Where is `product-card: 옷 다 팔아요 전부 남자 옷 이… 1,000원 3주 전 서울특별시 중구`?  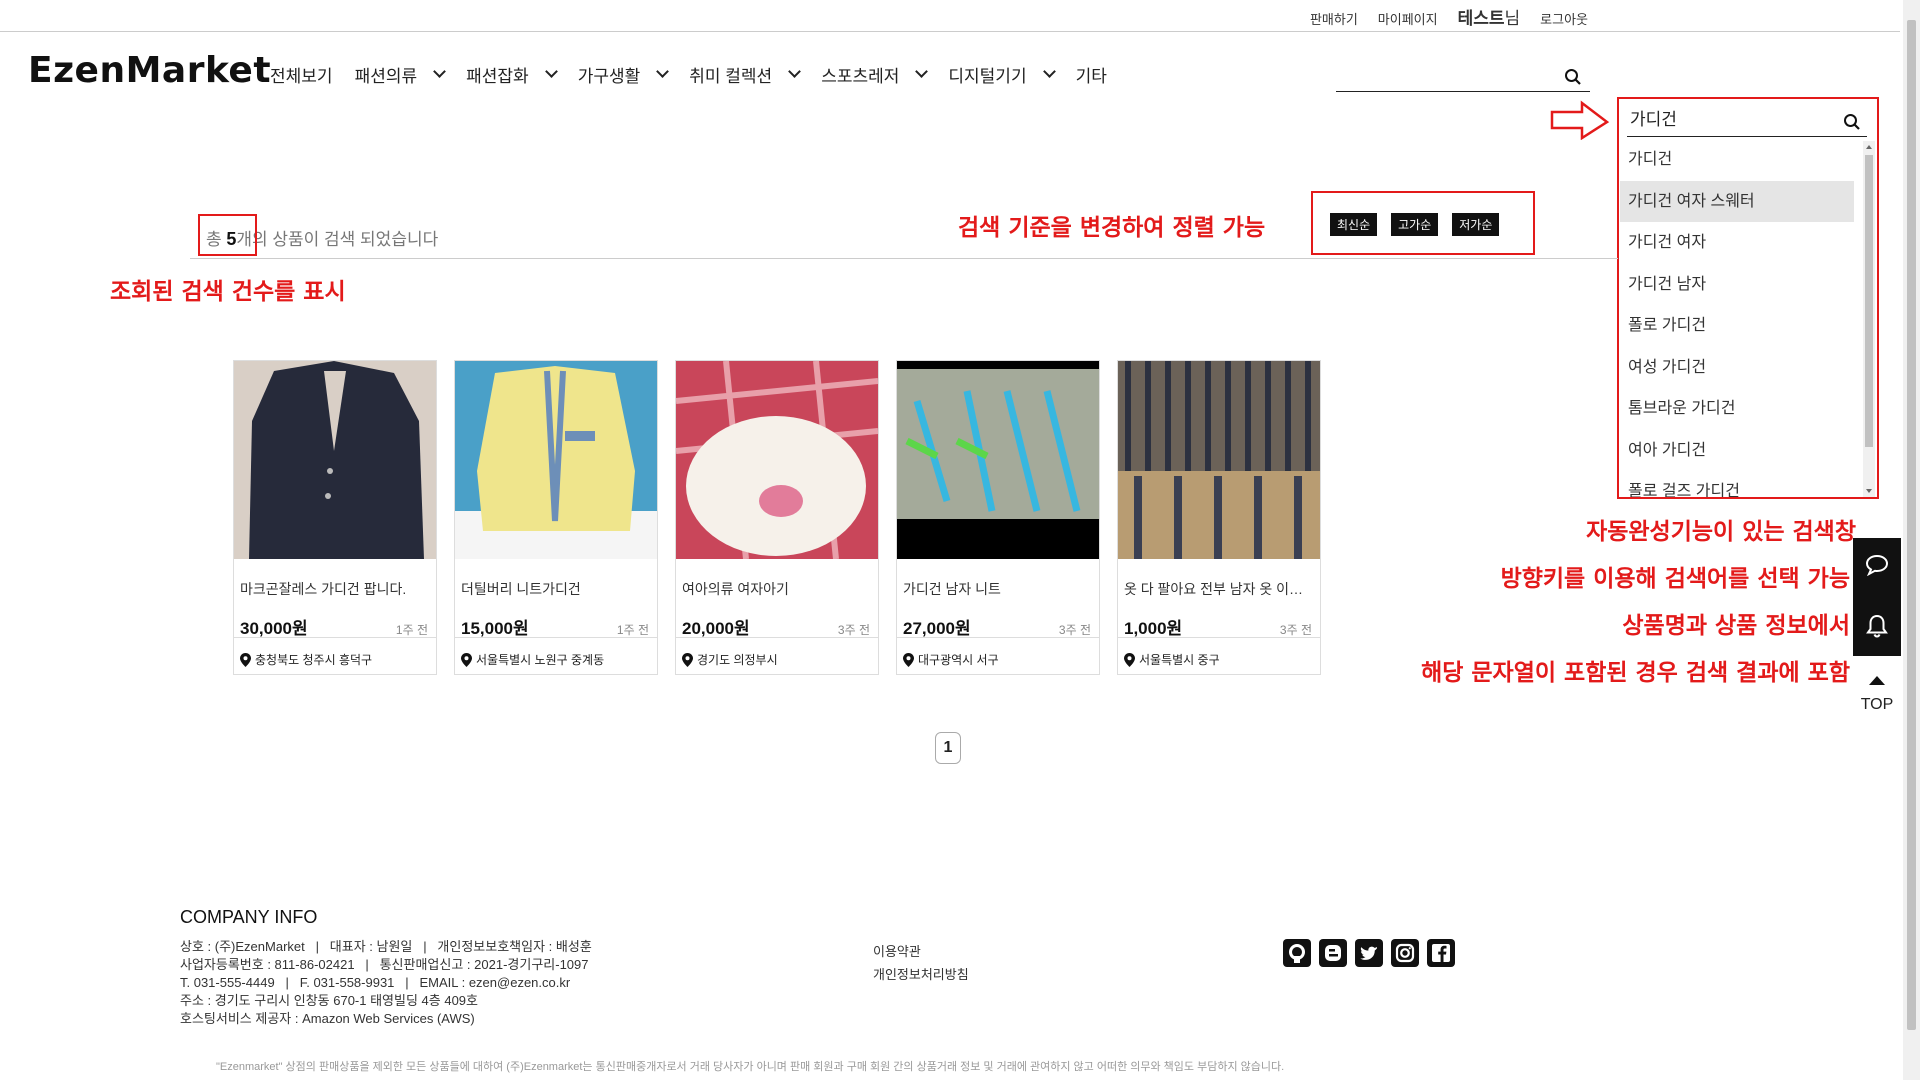 product-card: 옷 다 팔아요 전부 남자 옷 이… 1,000원 3주 전 서울특별시 중구 is located at coordinates (1219, 517).